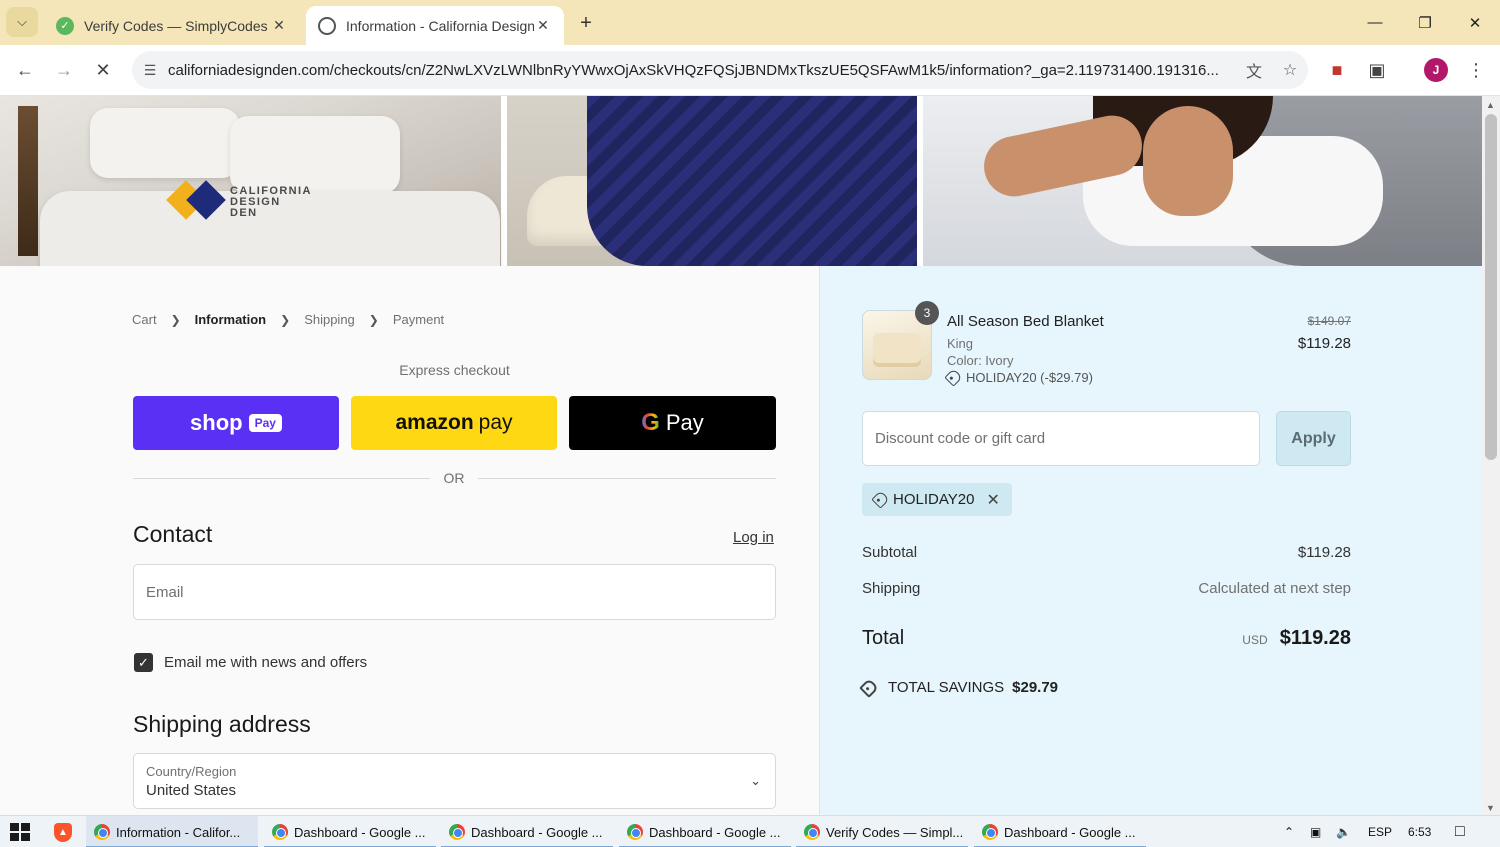 This screenshot has width=1500, height=847. Describe the element at coordinates (1490, 808) in the screenshot. I see `scroll-down-icon: ▼` at that location.